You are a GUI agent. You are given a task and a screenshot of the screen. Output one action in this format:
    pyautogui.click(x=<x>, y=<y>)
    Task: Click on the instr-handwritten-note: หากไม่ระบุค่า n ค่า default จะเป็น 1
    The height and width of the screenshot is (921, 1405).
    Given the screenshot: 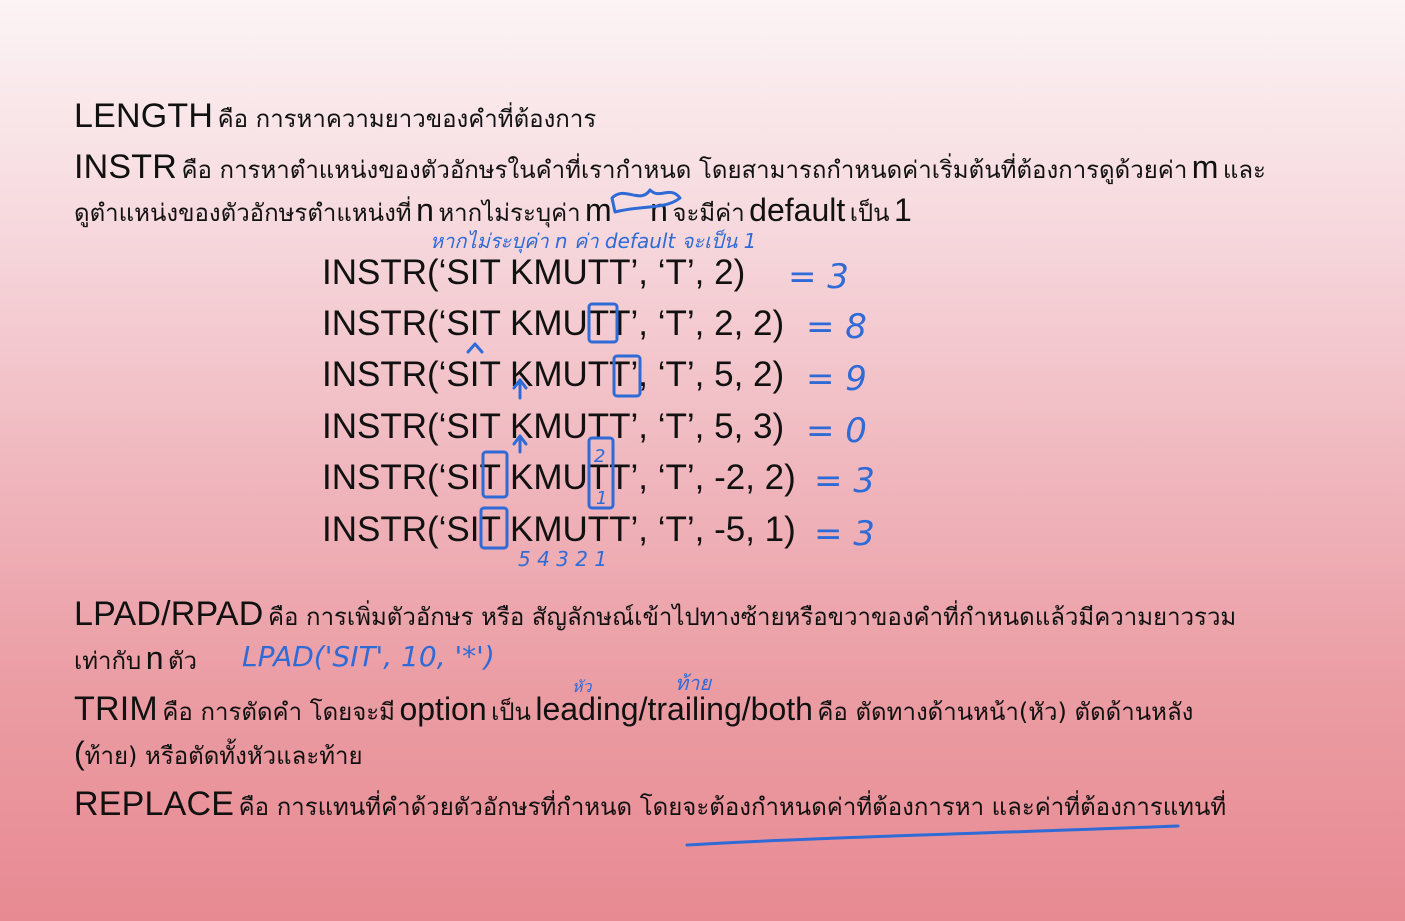 What is the action you would take?
    pyautogui.click(x=593, y=241)
    